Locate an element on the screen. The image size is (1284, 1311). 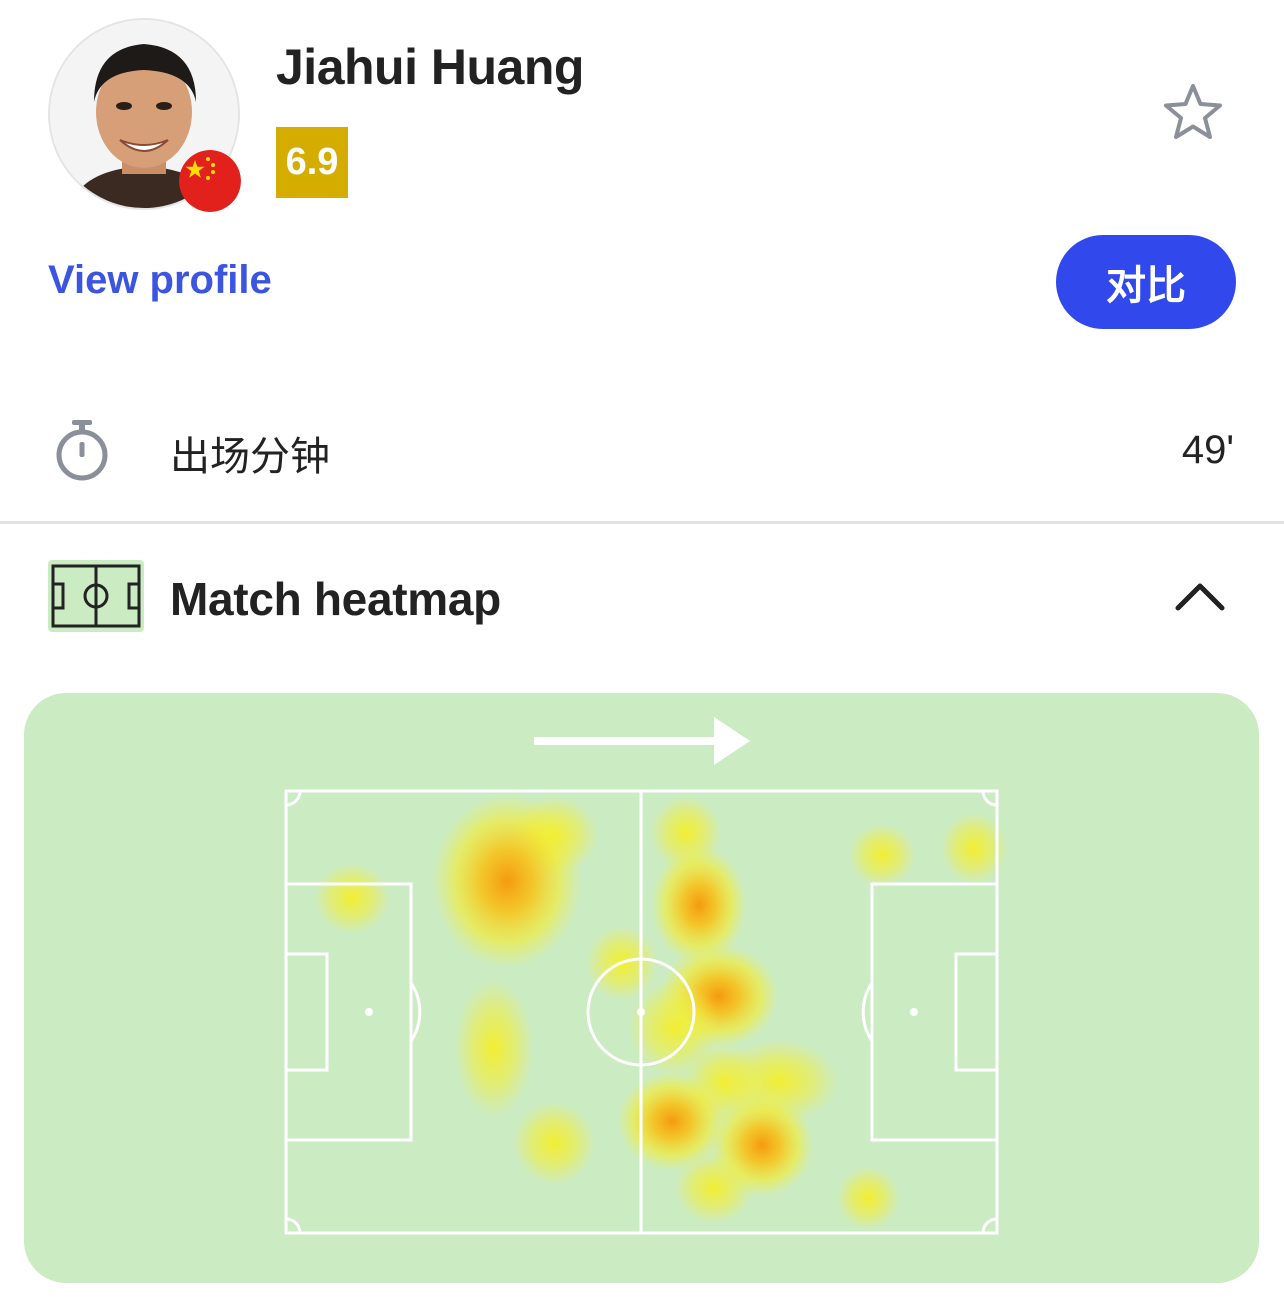
section-title: Match heatmap is located at coordinates (335, 599).